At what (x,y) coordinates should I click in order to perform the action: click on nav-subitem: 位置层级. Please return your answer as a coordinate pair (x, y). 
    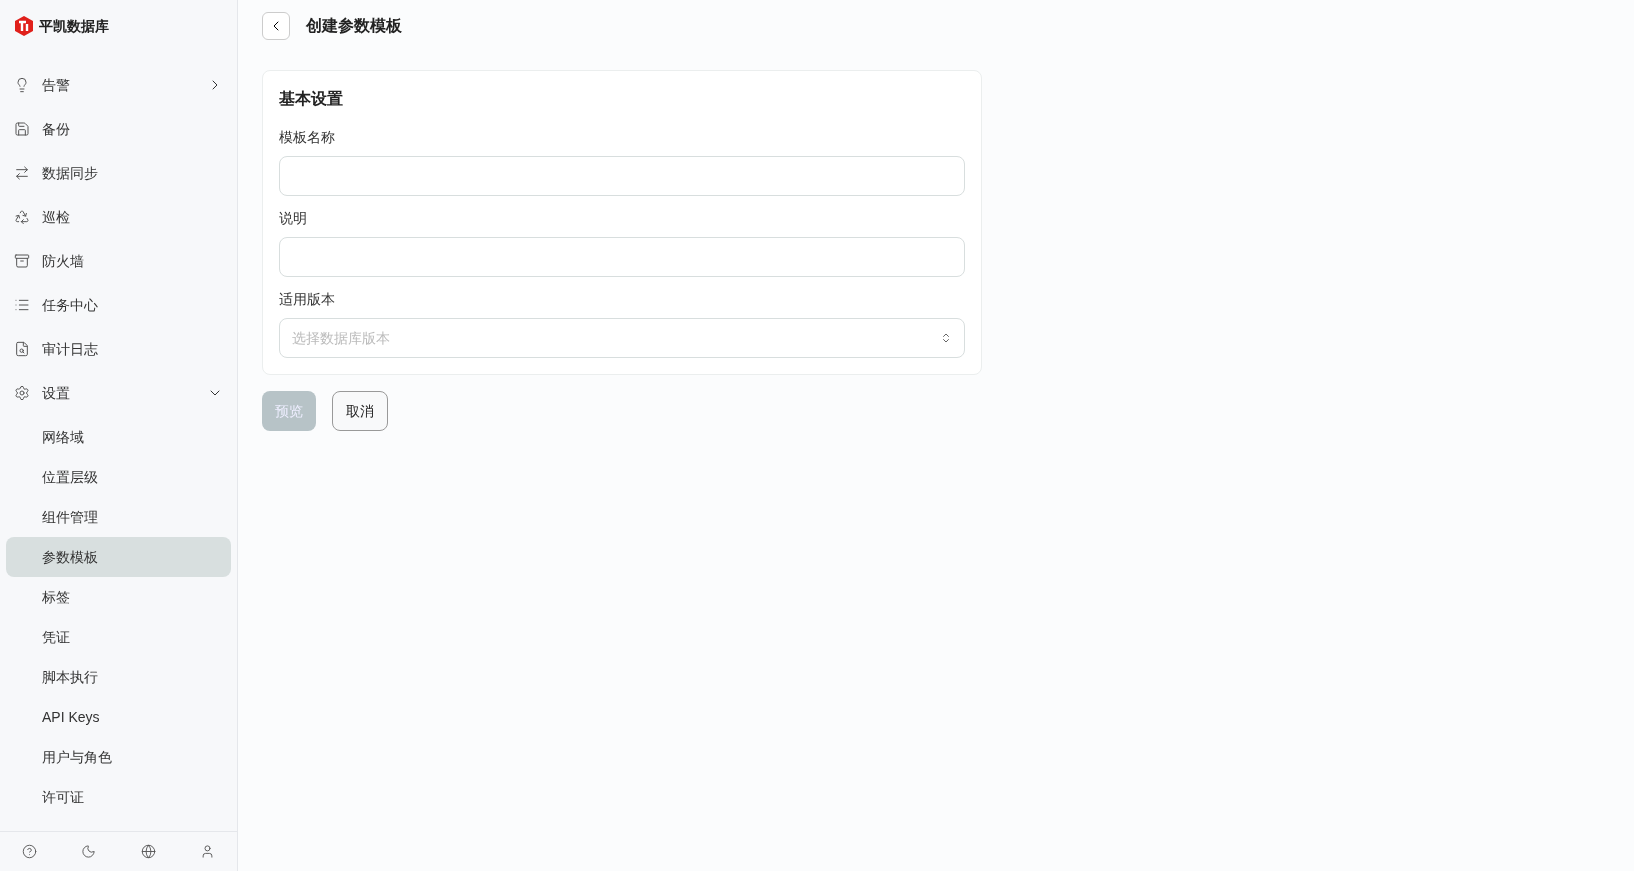
    Looking at the image, I should click on (118, 477).